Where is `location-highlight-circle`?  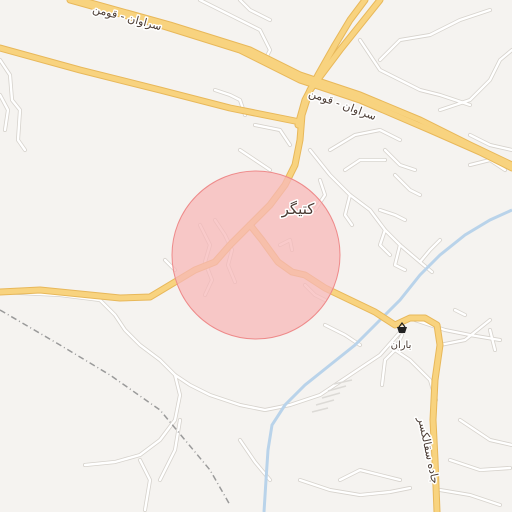 location-highlight-circle is located at coordinates (256, 255).